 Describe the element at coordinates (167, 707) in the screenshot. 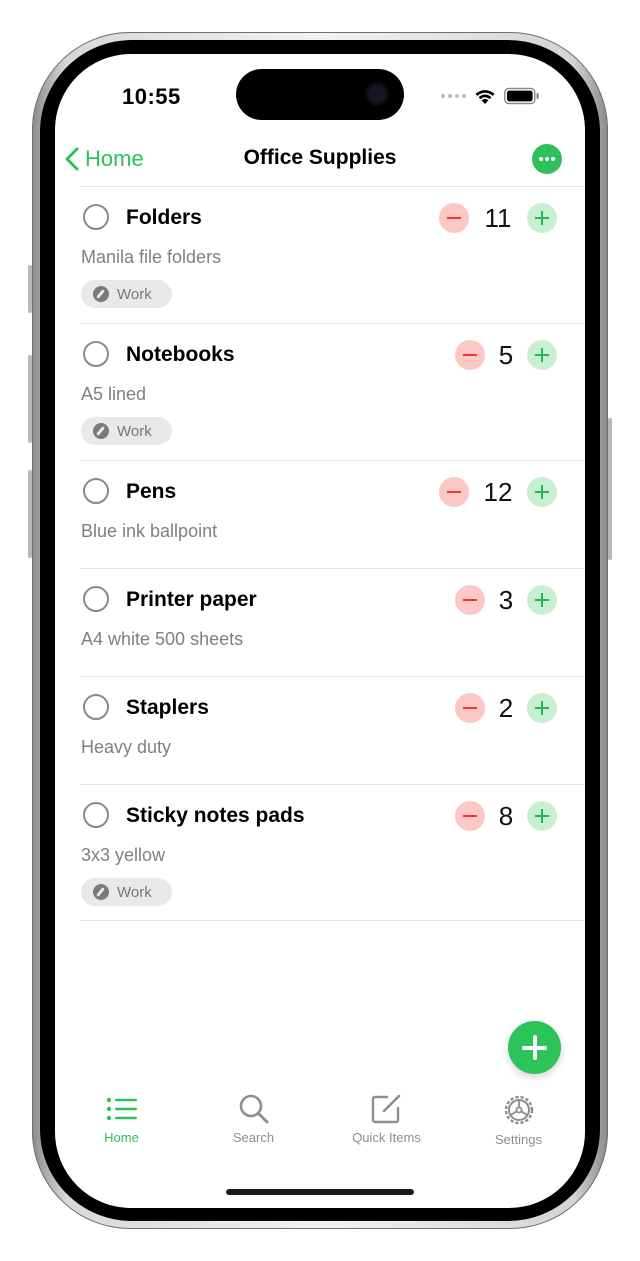

I see `item-name: Staplers` at that location.